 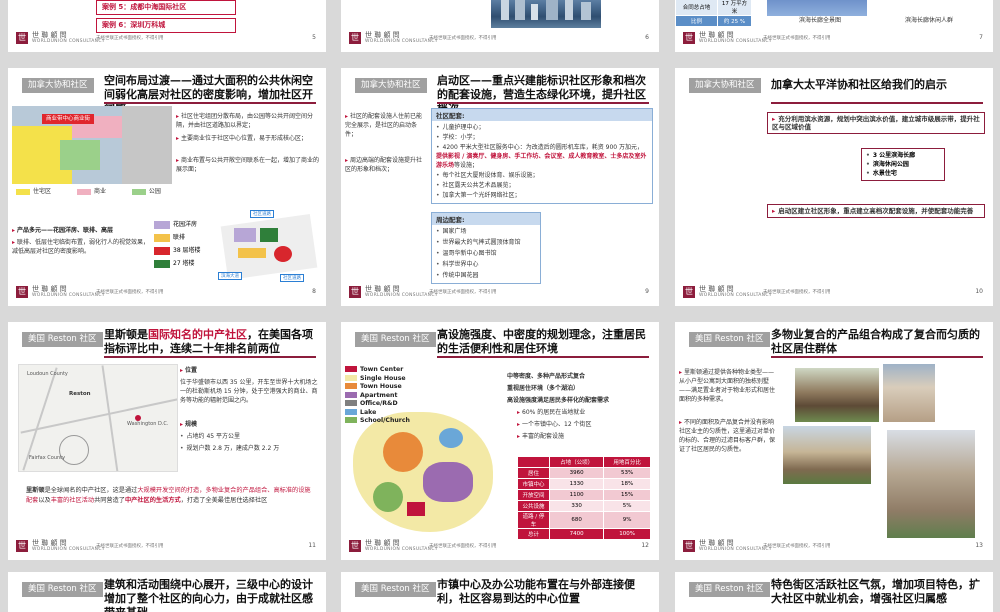 What do you see at coordinates (109, 500) in the screenshot?
I see `summary-part: 共同营造了` at bounding box center [109, 500].